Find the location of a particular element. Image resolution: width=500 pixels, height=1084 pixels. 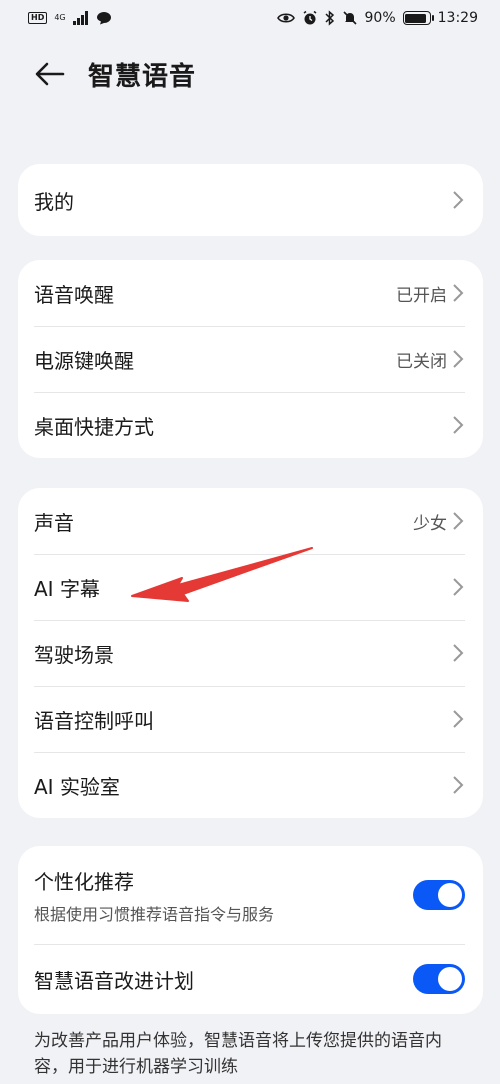

row-right: 少女 is located at coordinates (439, 521).